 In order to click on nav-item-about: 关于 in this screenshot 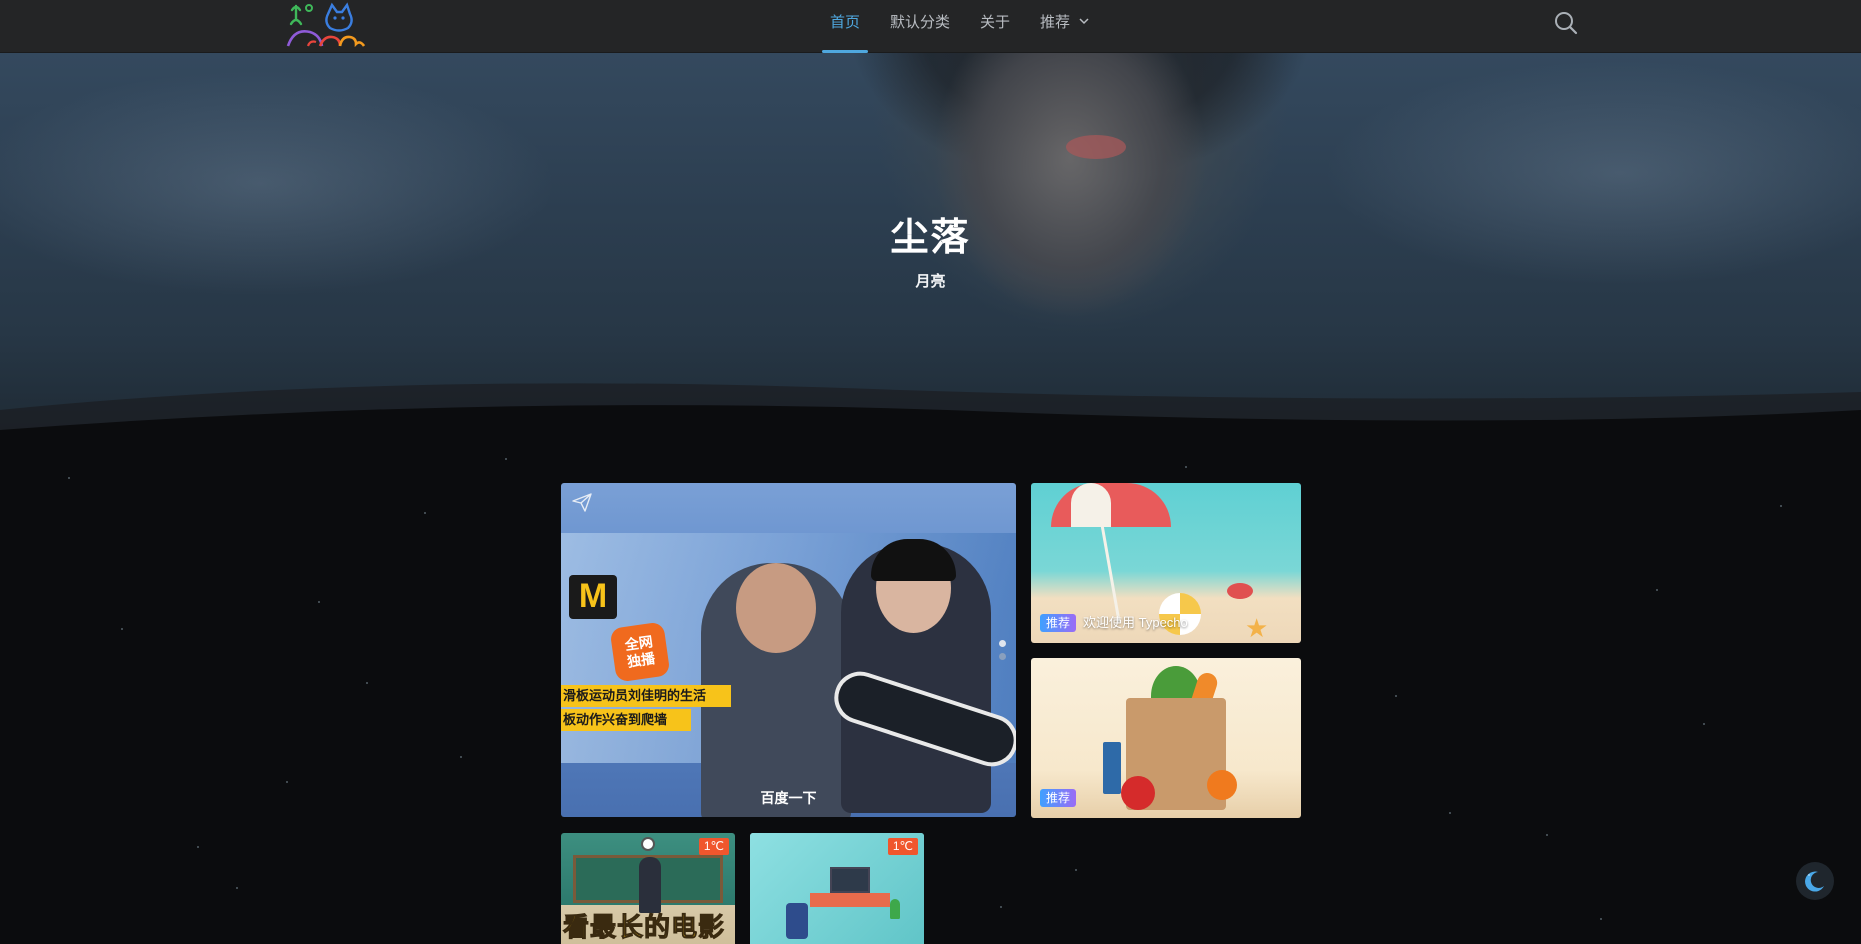, I will do `click(995, 26)`.